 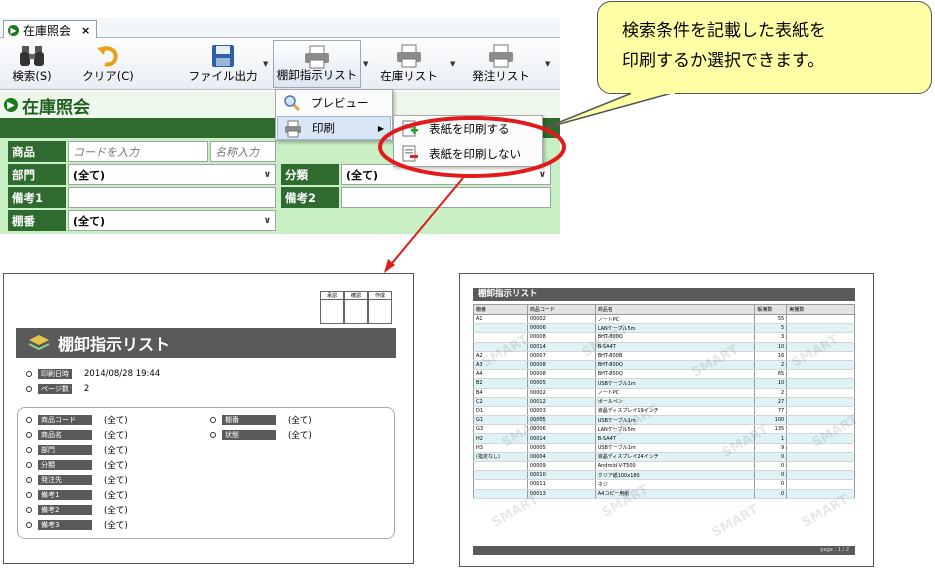 I want to click on table-cell: クリア紙100x180, so click(x=675, y=475).